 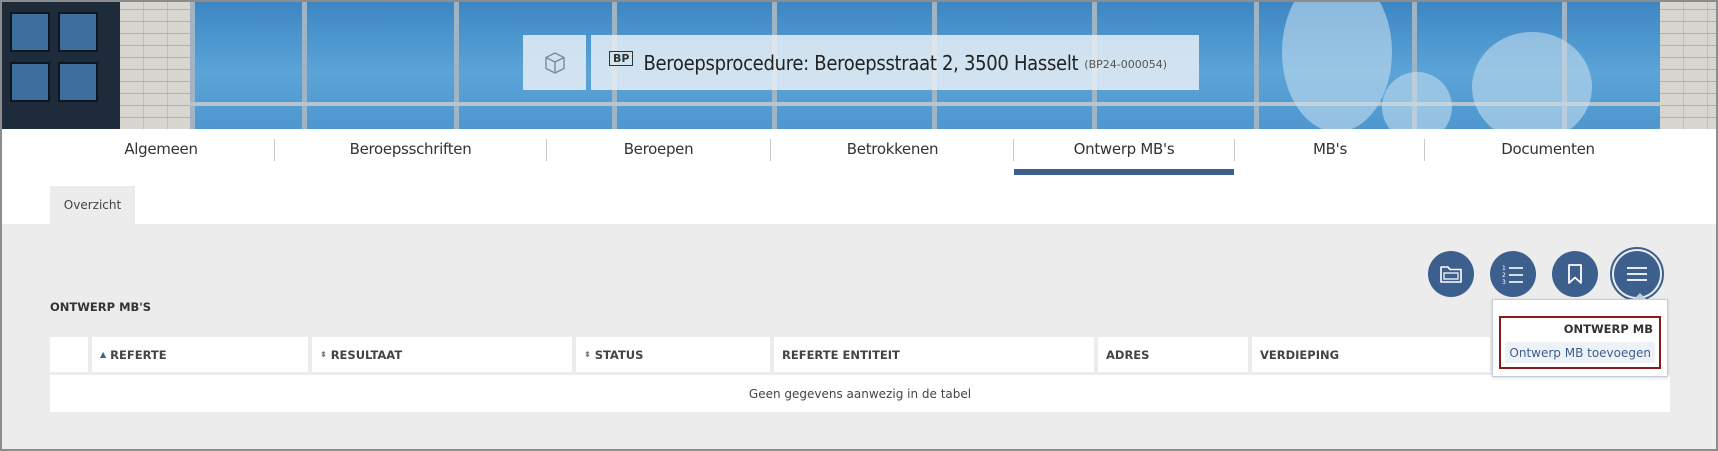 I want to click on tab-documenten: Documenten, so click(x=1548, y=152).